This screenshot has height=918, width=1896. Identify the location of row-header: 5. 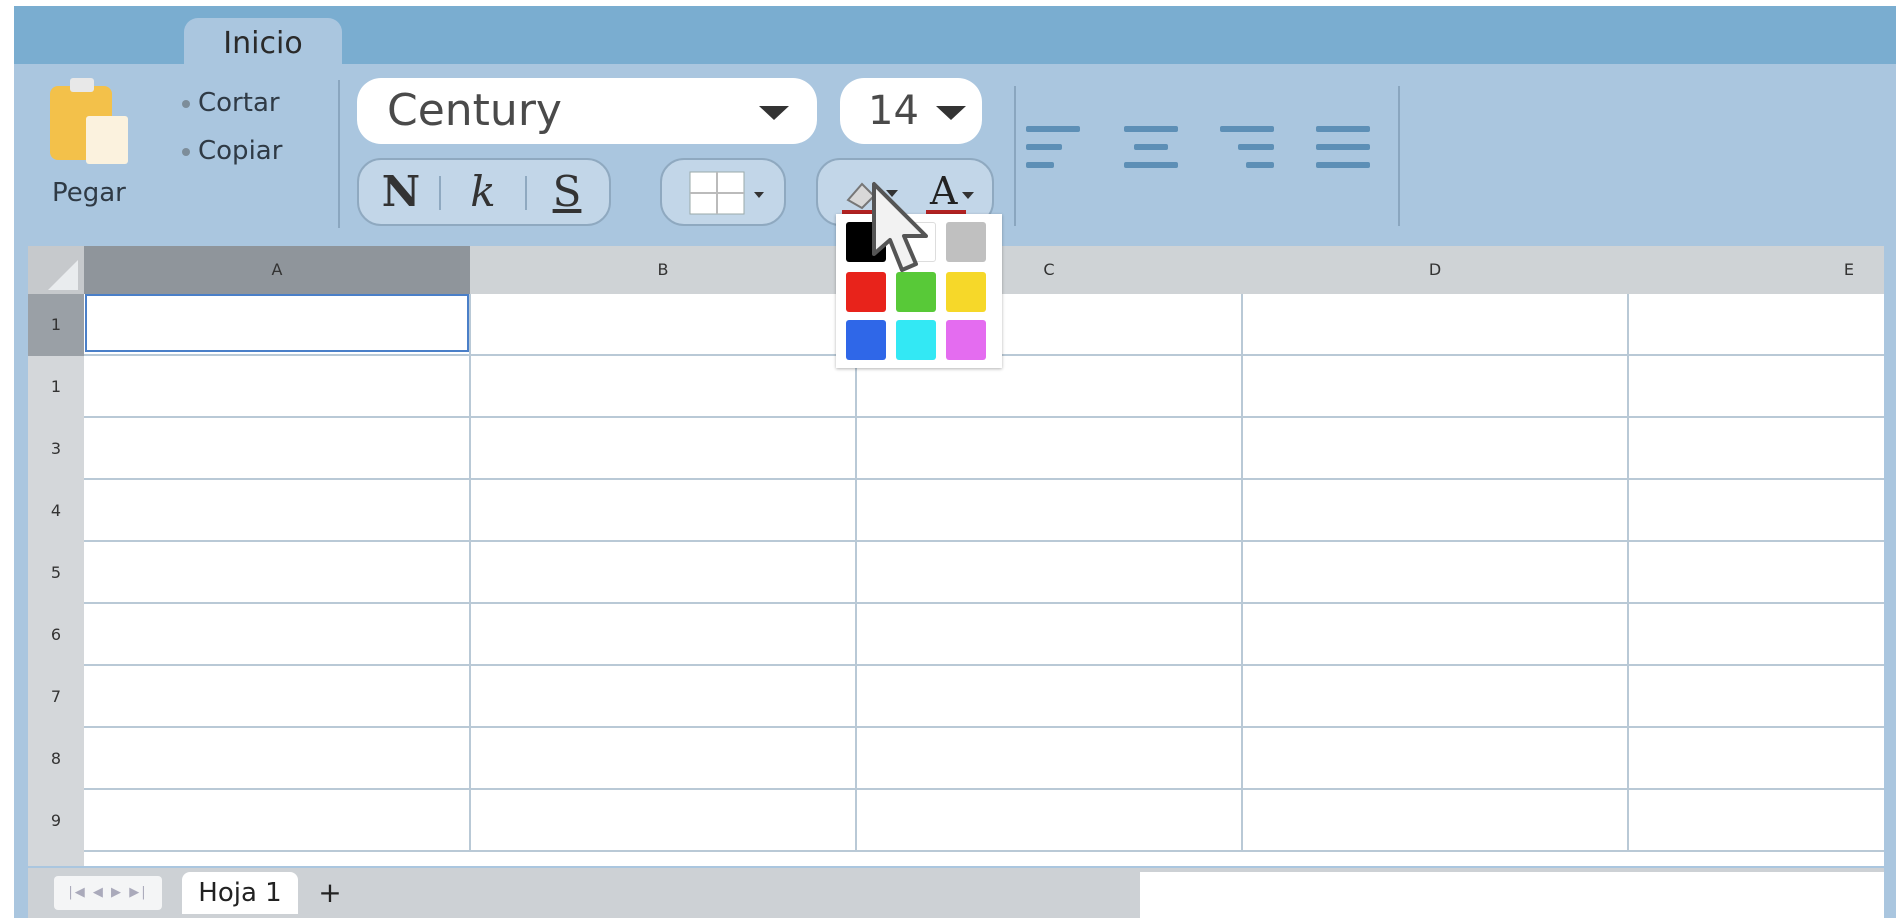
(56, 573).